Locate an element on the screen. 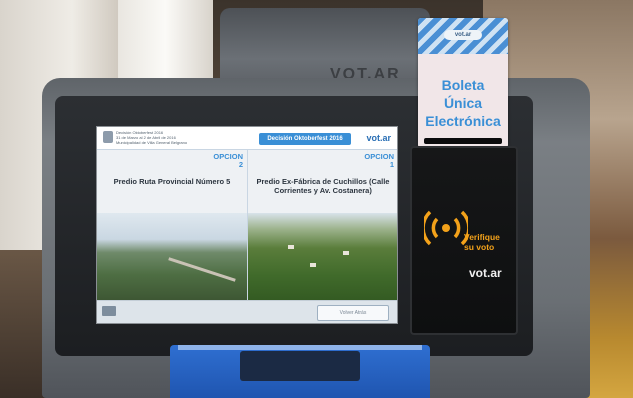 This screenshot has width=633, height=398. card-title-line: Única is located at coordinates (463, 103).